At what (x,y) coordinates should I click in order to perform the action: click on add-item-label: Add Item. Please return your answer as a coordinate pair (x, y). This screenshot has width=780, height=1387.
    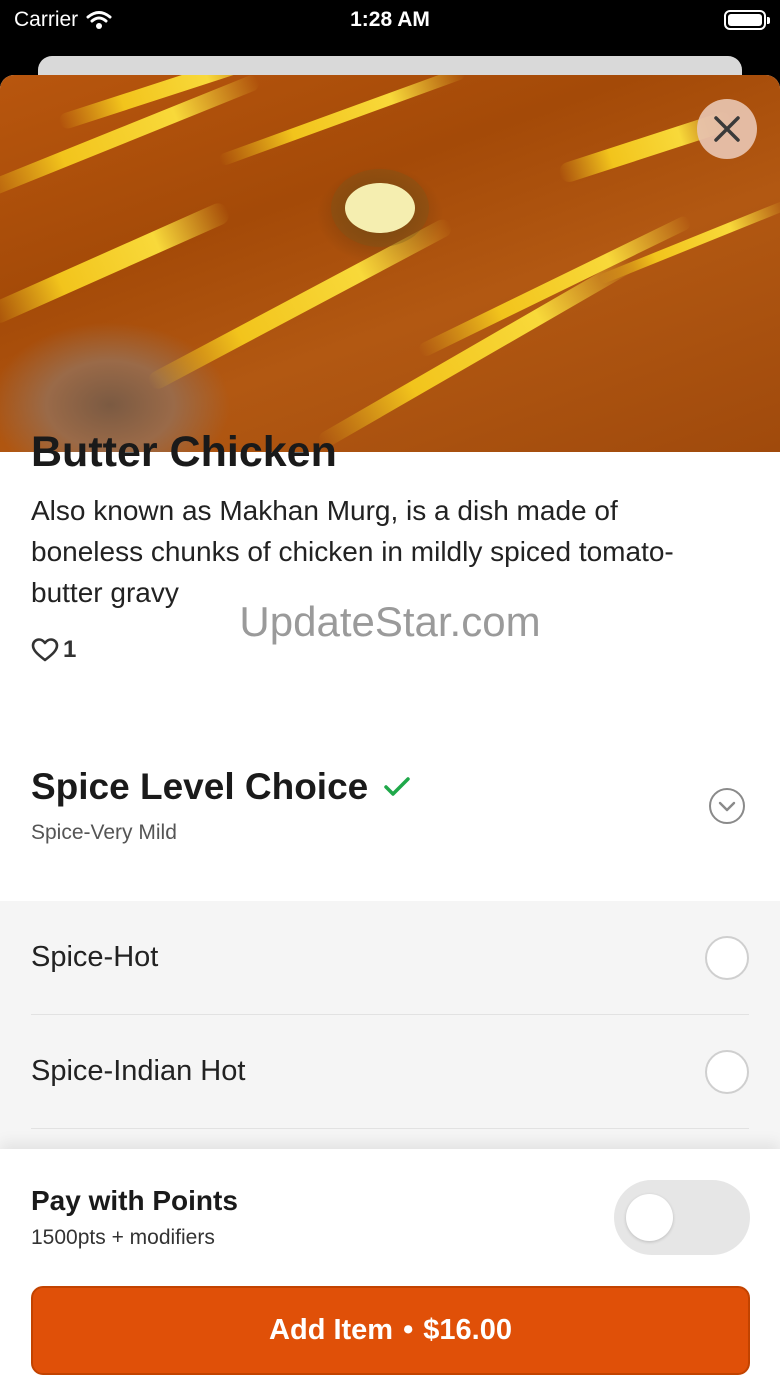
    Looking at the image, I should click on (331, 1330).